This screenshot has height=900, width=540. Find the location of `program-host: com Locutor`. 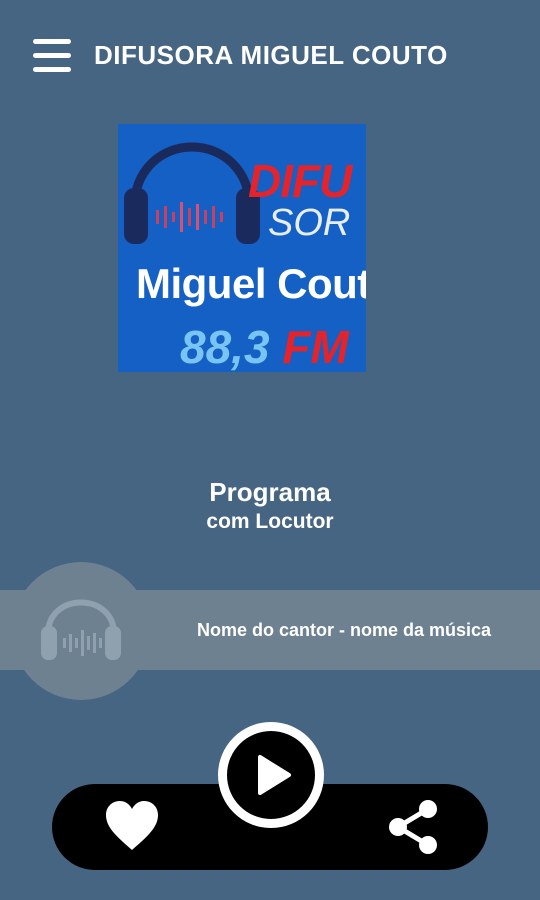

program-host: com Locutor is located at coordinates (270, 521).